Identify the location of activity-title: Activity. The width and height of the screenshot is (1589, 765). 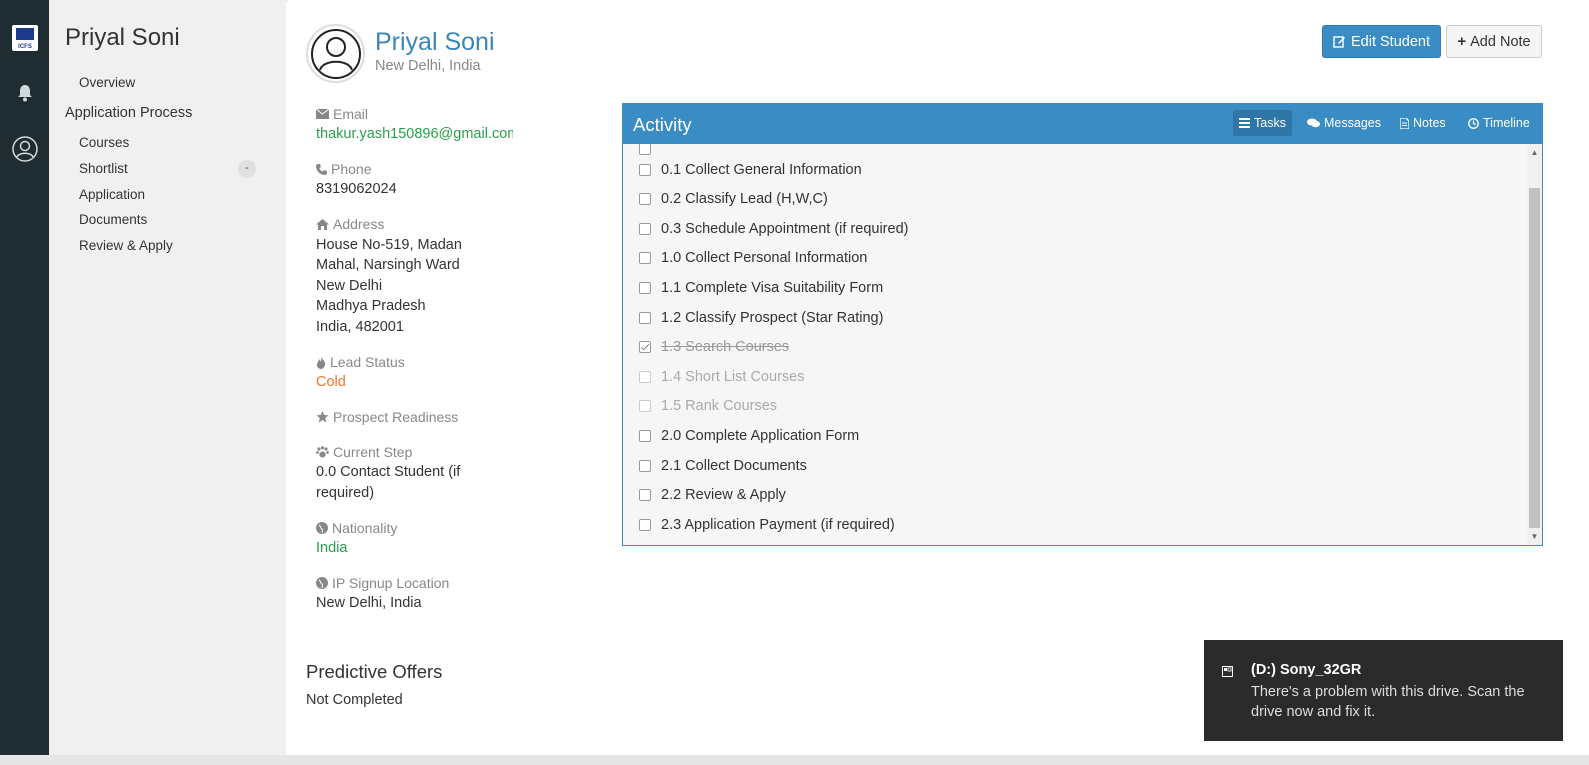
(662, 124).